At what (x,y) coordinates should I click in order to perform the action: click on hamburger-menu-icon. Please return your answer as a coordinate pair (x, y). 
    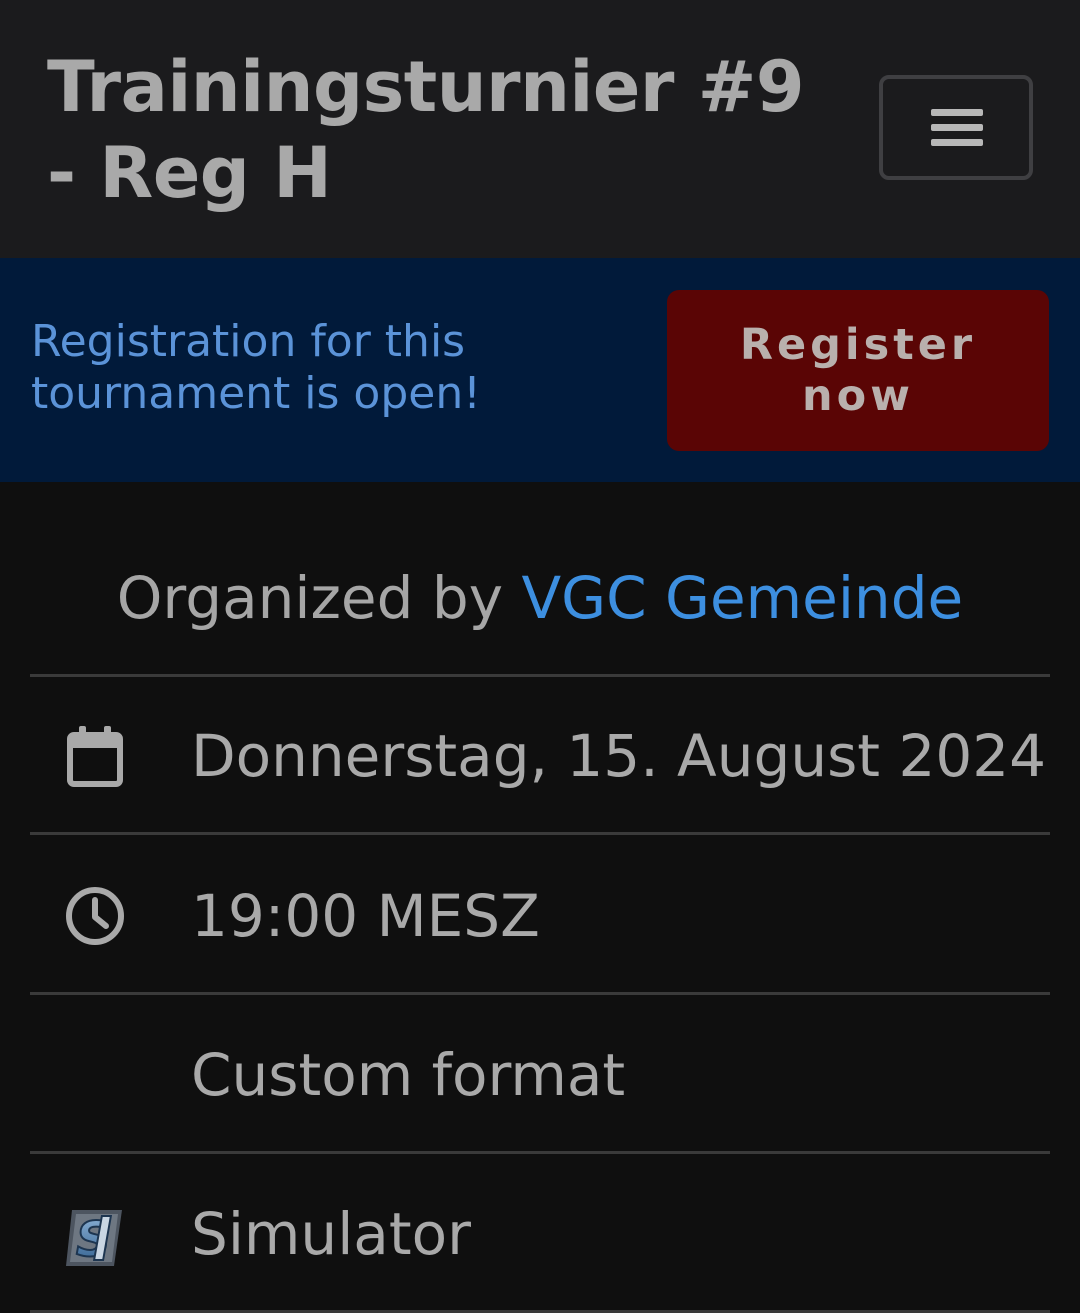
    Looking at the image, I should click on (957, 112).